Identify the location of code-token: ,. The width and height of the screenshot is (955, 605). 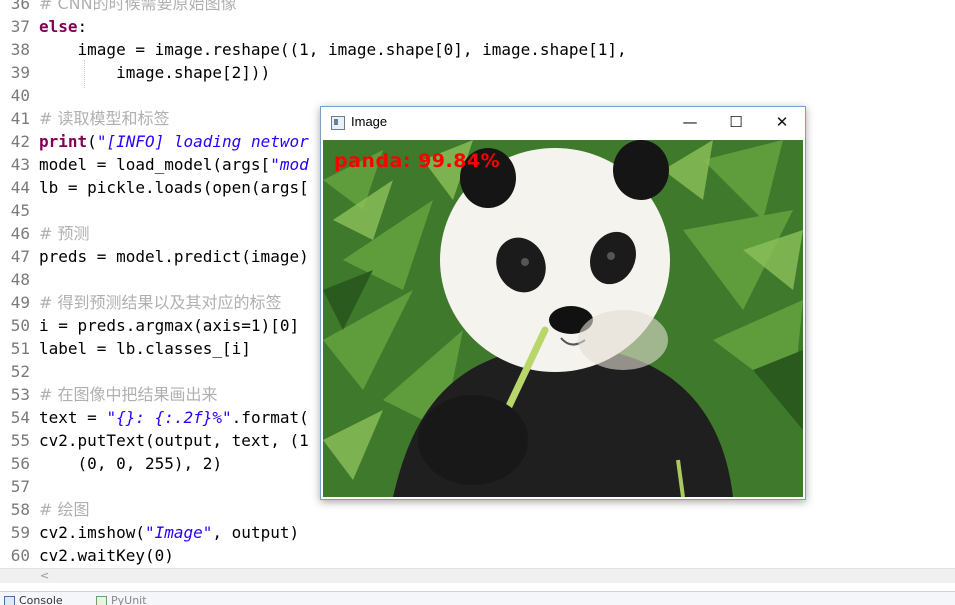
(106, 463).